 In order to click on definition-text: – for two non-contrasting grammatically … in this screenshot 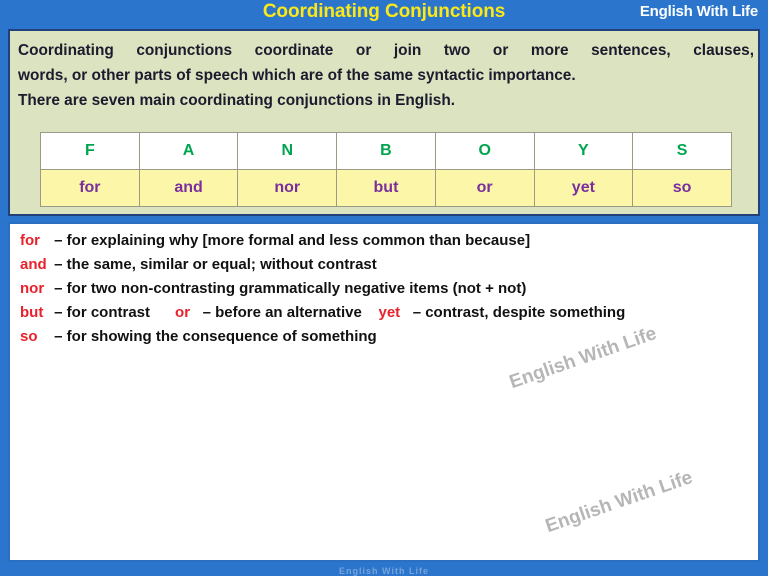, I will do `click(290, 288)`.